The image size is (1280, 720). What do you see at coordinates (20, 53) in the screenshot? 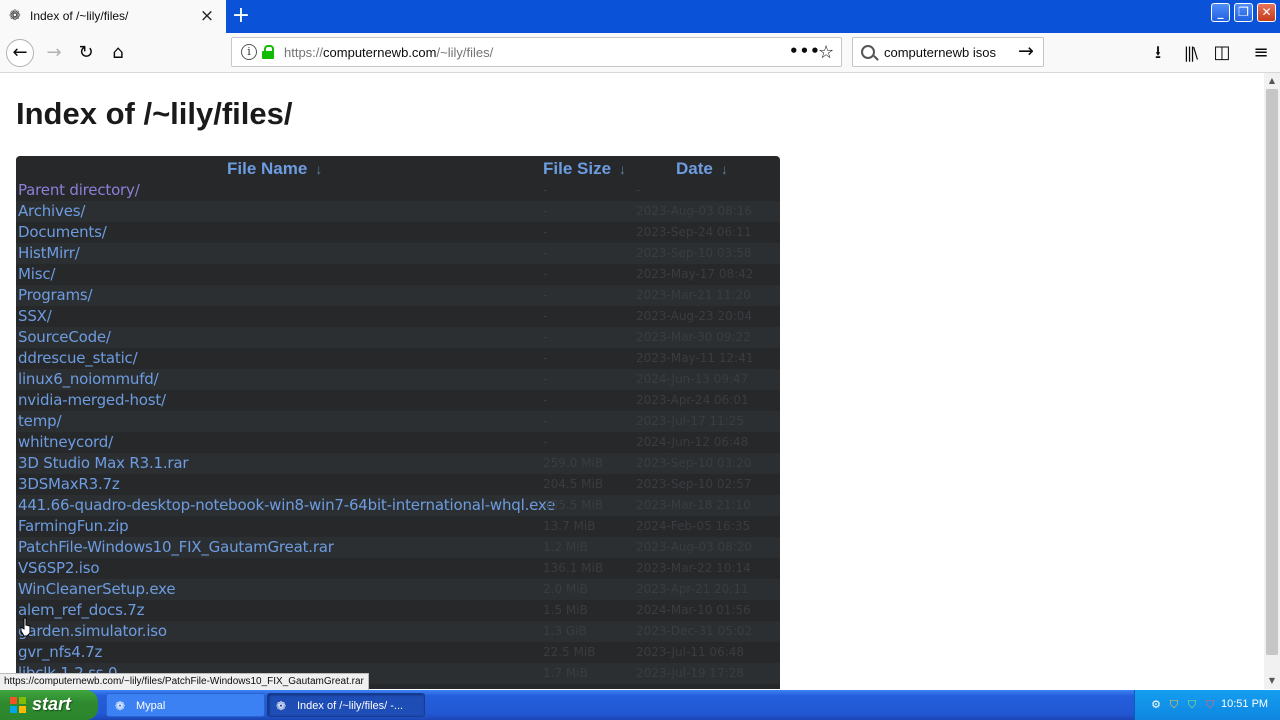
I see `back-icon: ←` at bounding box center [20, 53].